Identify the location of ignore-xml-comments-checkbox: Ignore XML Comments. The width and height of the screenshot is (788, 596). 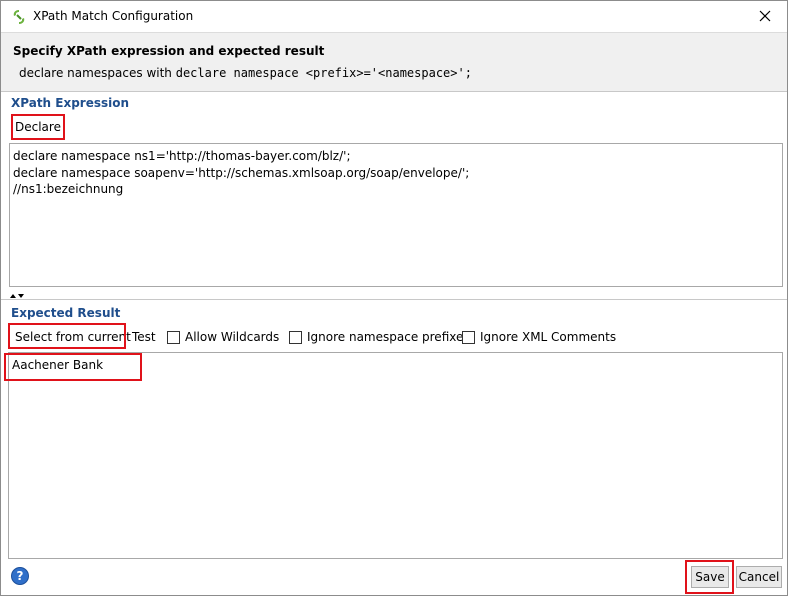
(539, 337).